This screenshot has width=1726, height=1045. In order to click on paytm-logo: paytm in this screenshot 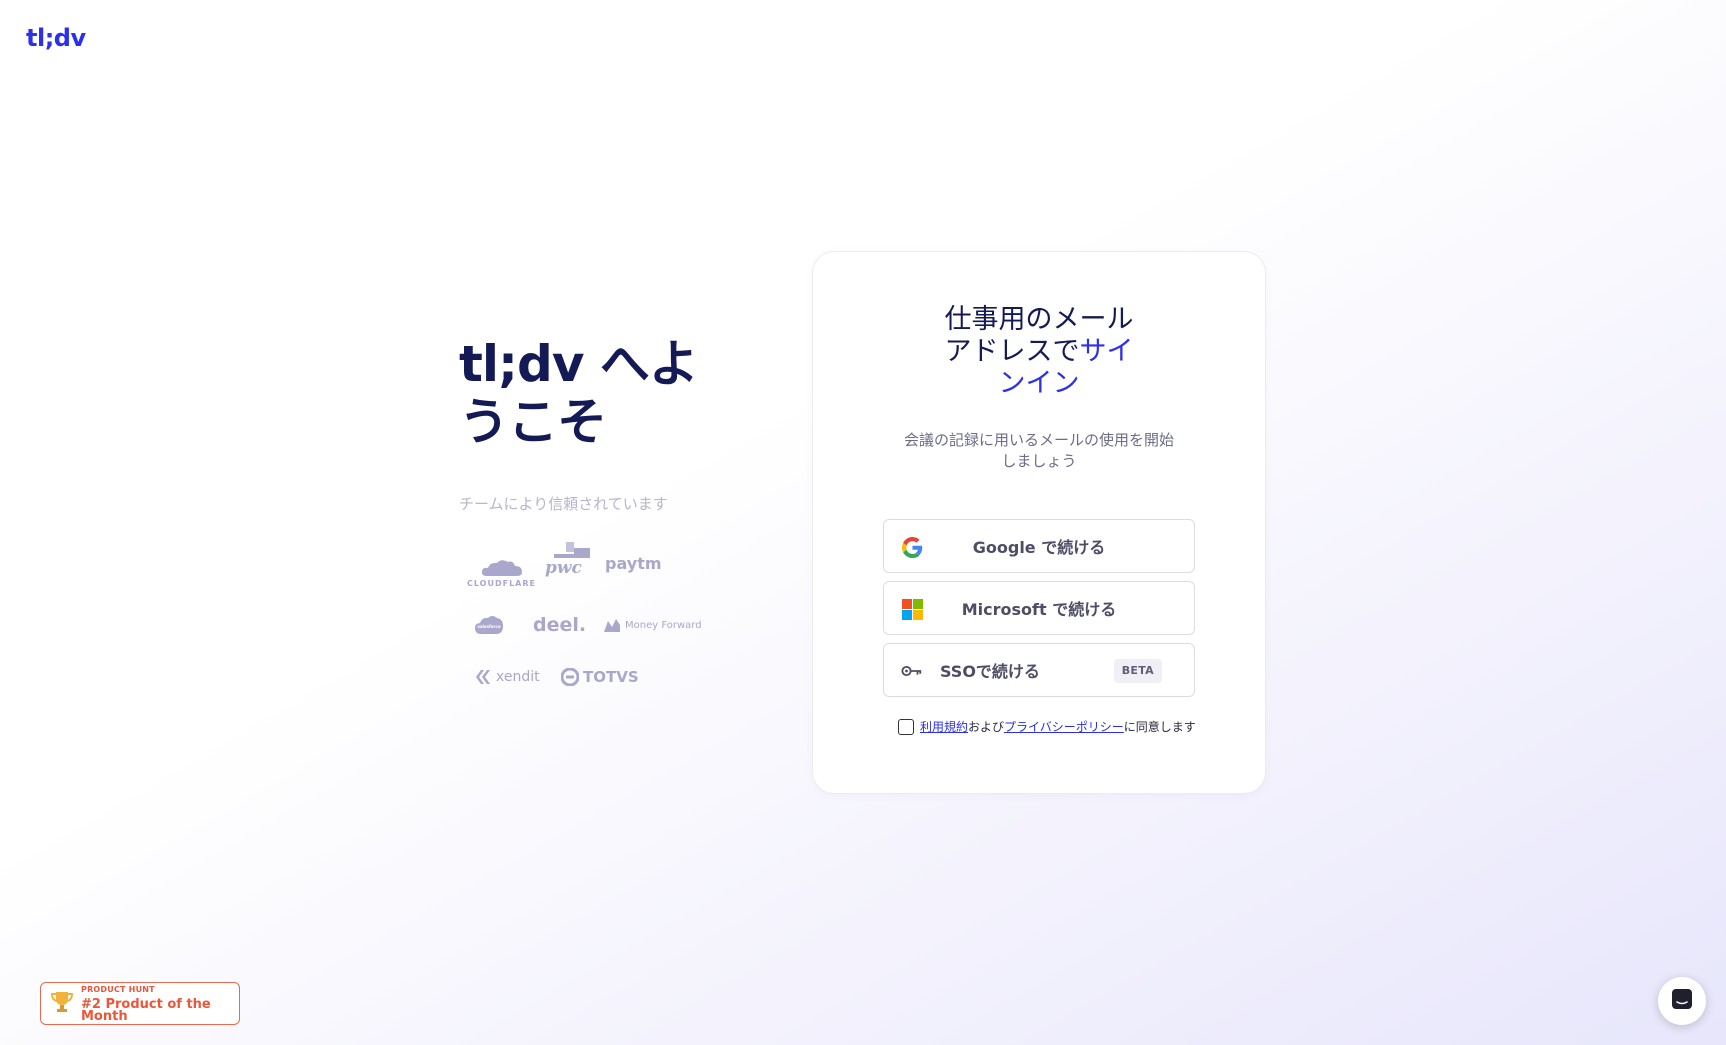, I will do `click(633, 563)`.